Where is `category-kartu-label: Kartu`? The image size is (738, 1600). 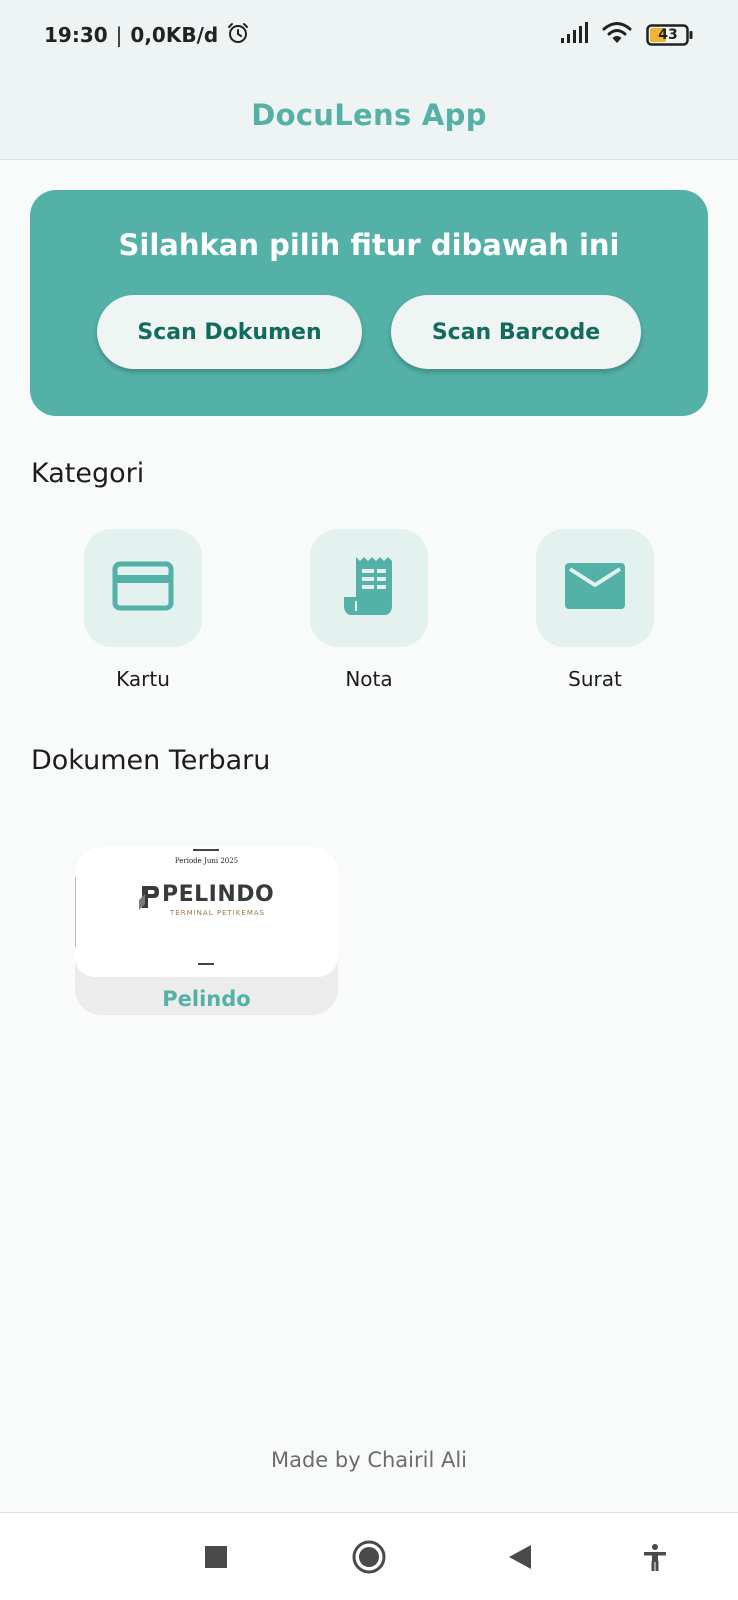
category-kartu-label: Kartu is located at coordinates (143, 679).